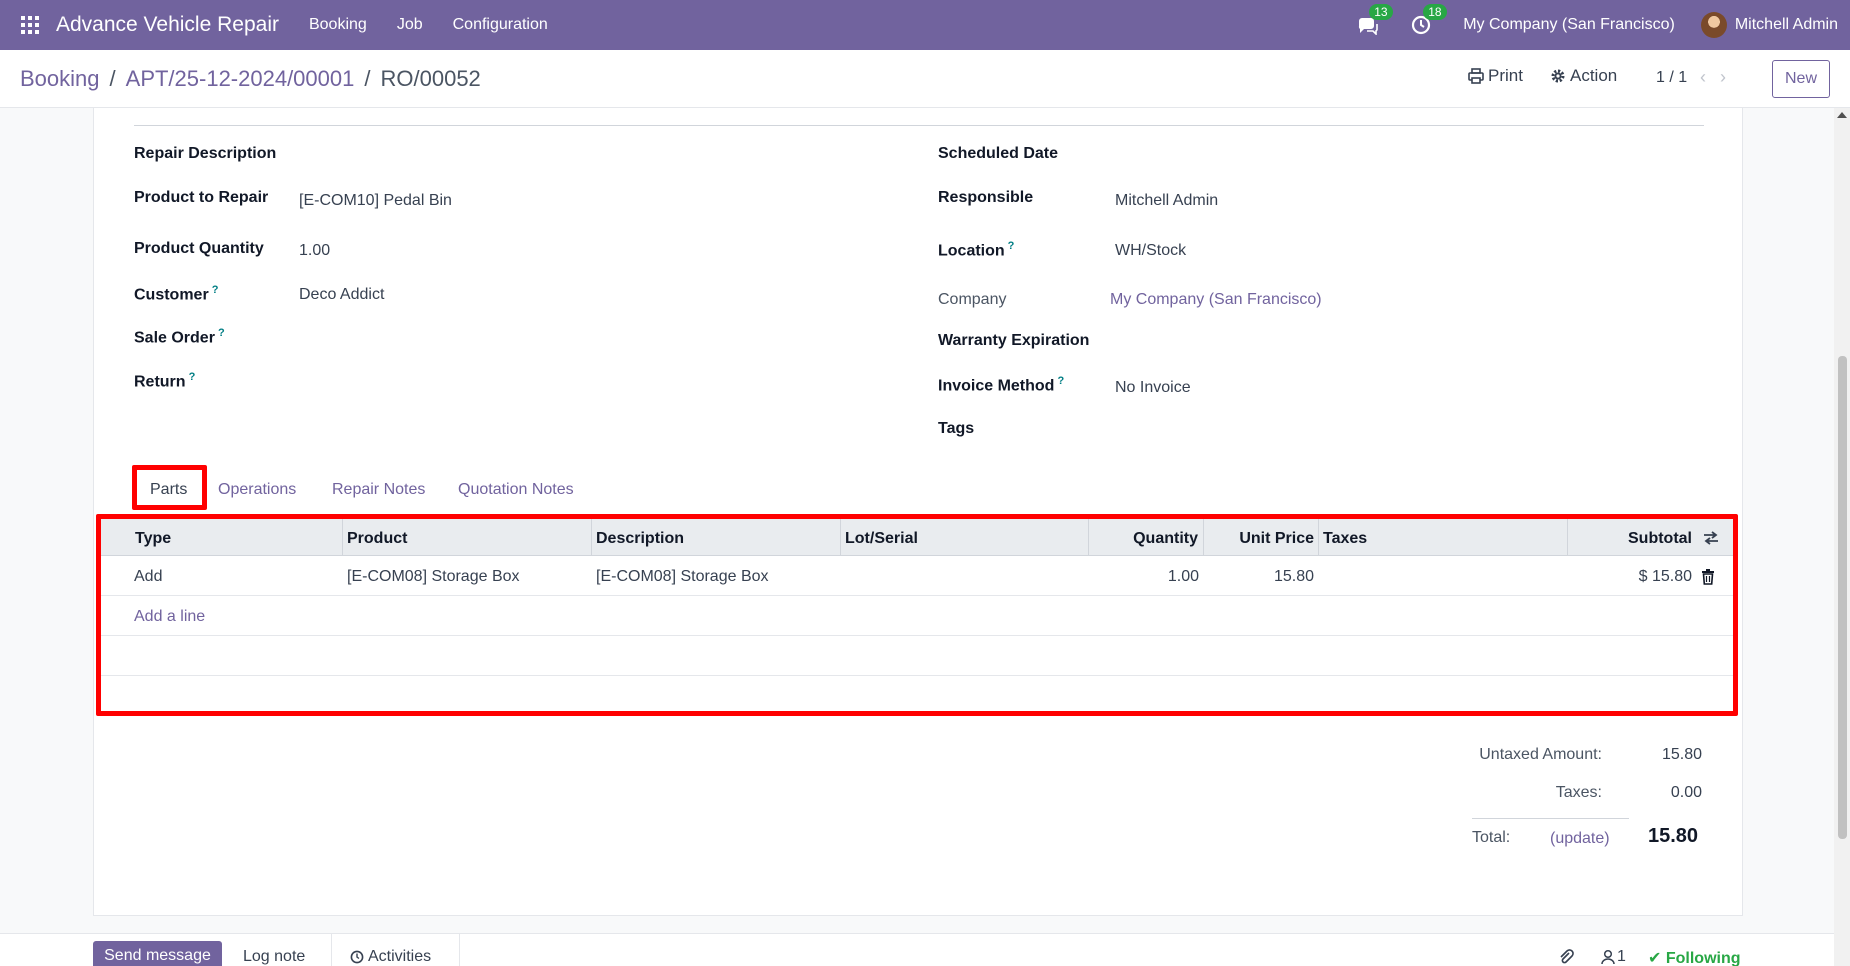  I want to click on company-field: My Company (San Francisco), so click(1216, 300).